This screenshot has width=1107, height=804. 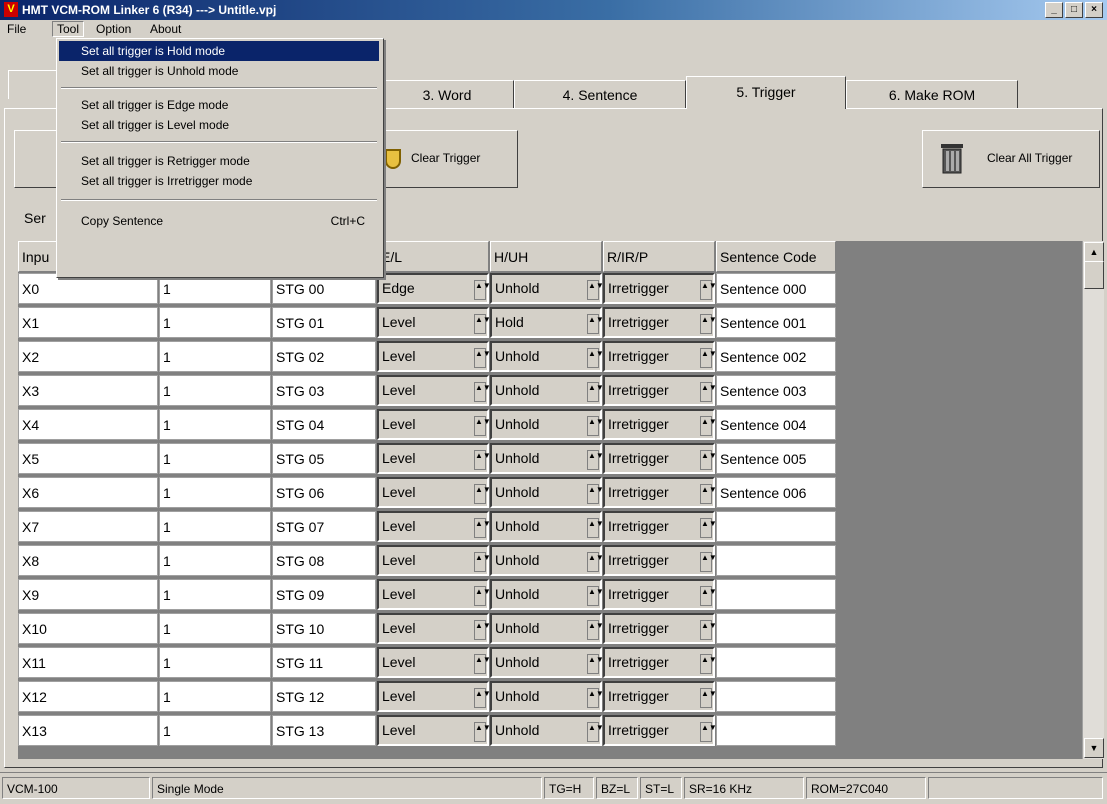 I want to click on menu-item-level-mode: Set all trigger is Level mode, so click(x=219, y=125).